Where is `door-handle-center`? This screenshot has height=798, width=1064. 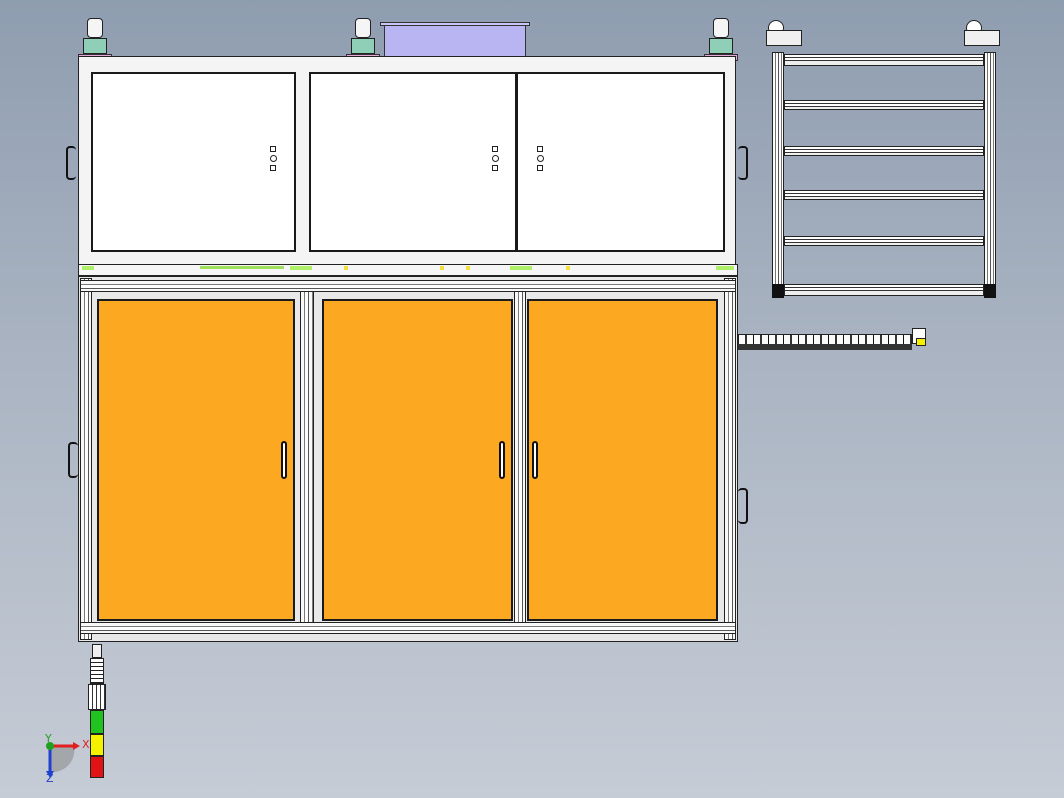
door-handle-center is located at coordinates (502, 460).